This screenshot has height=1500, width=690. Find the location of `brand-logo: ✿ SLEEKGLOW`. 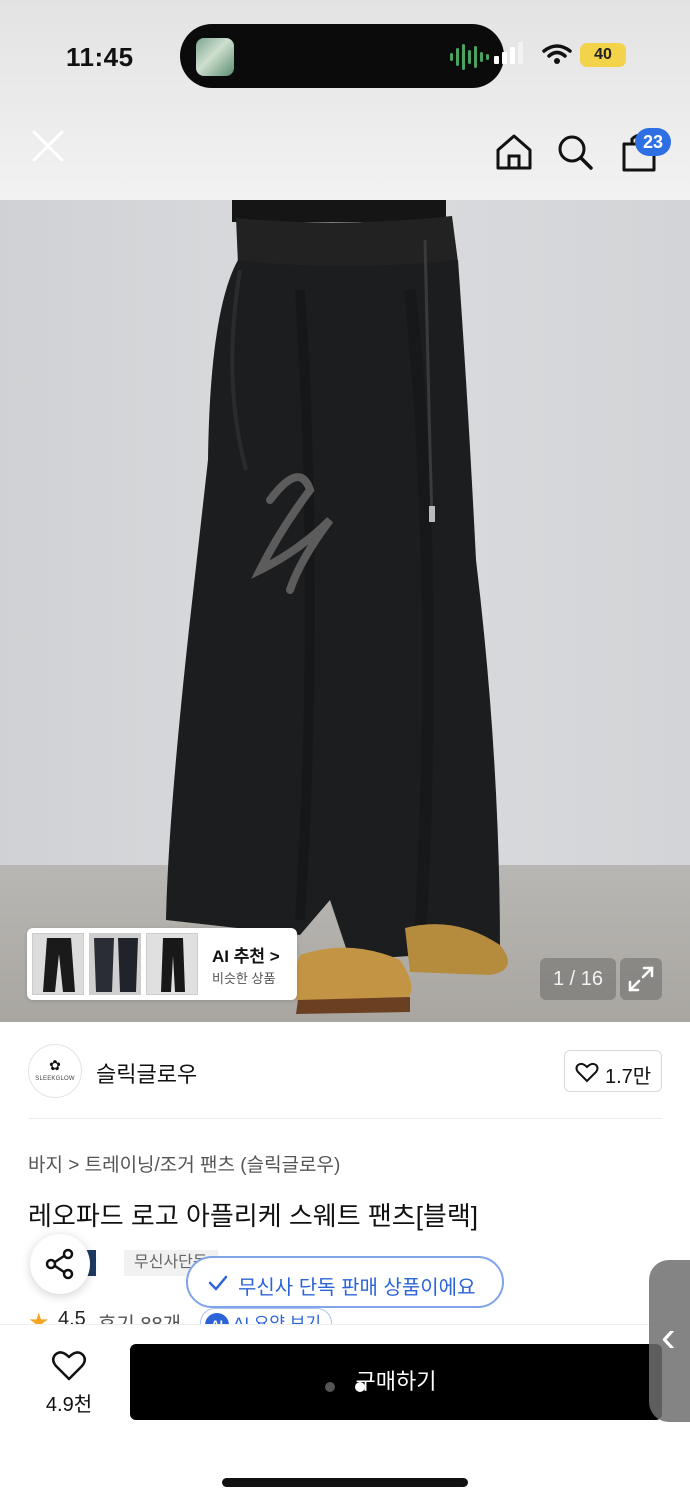

brand-logo: ✿ SLEEKGLOW is located at coordinates (55, 1071).